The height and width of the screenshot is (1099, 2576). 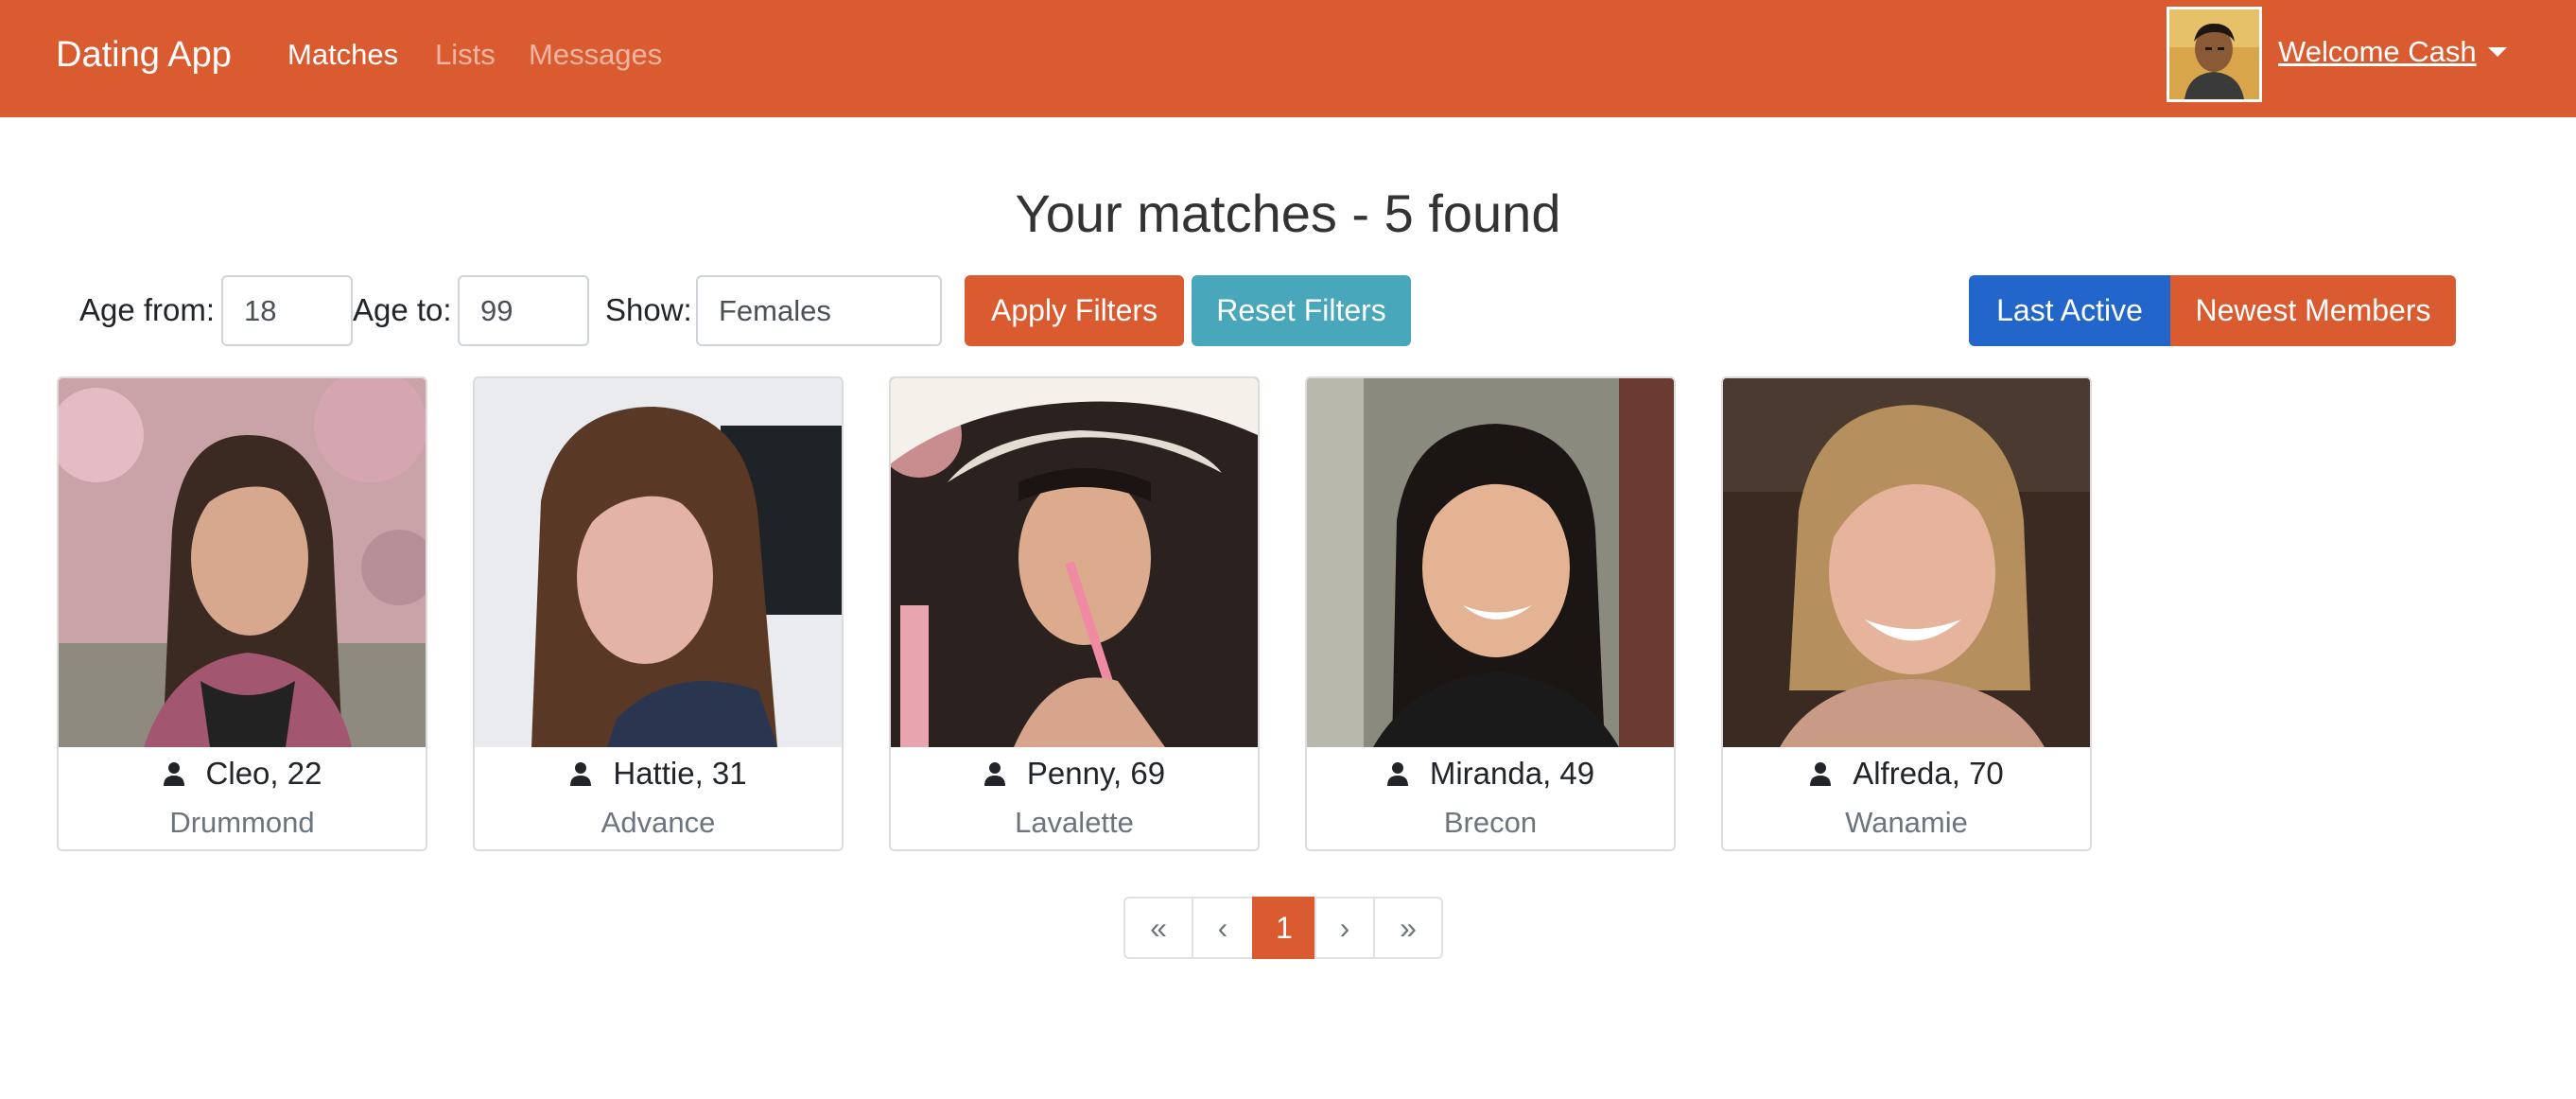 I want to click on member-card: Cleo, 22 Drummond, so click(x=242, y=613).